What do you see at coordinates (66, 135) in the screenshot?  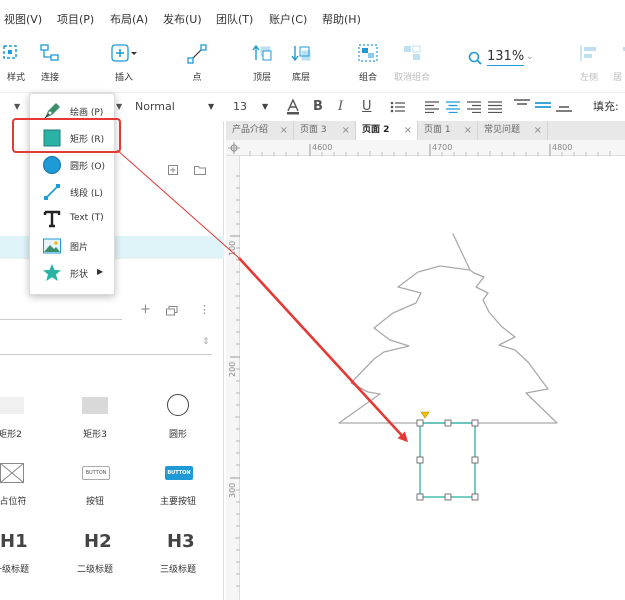 I see `rectangle-highlight` at bounding box center [66, 135].